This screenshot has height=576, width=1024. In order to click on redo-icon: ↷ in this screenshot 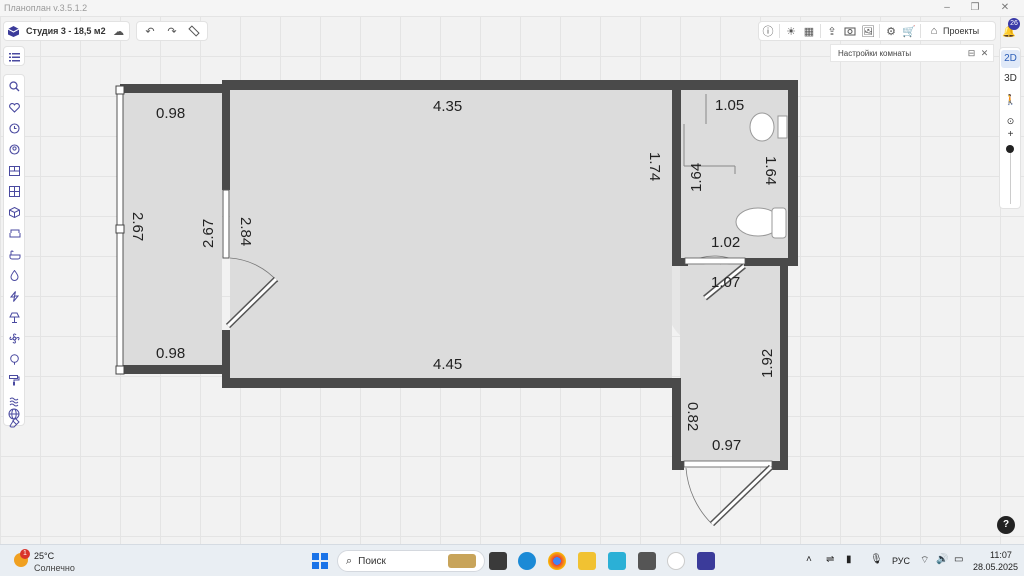, I will do `click(172, 31)`.